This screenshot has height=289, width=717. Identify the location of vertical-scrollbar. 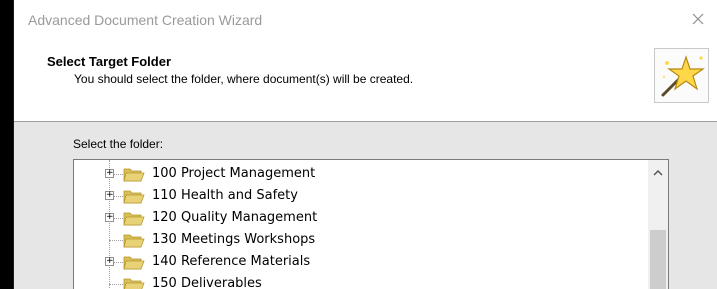
(658, 224).